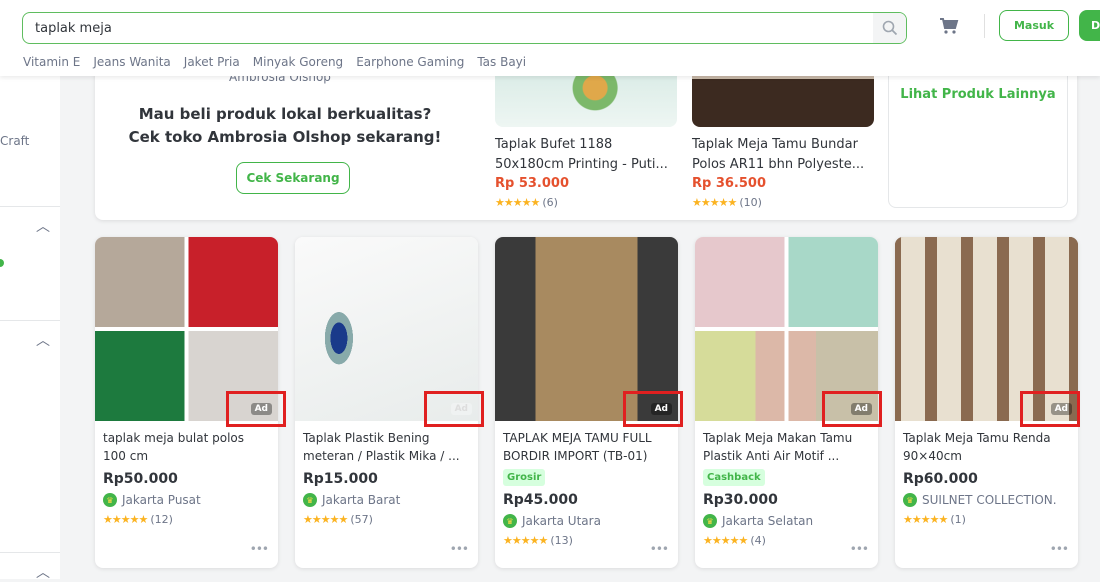  Describe the element at coordinates (298, 62) in the screenshot. I see `suggestion-link: Minyak Goreng` at that location.